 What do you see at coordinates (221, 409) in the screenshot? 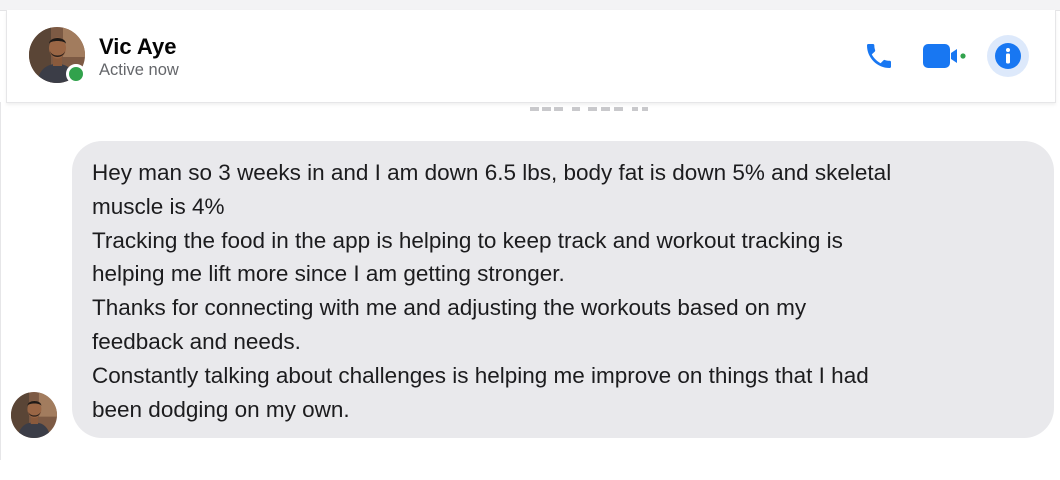
I see `message-line: been dodging on my own.` at bounding box center [221, 409].